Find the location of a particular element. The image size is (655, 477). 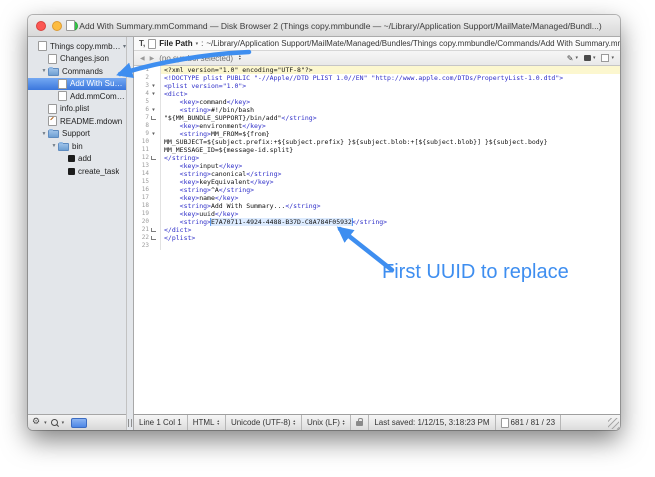

search-icon is located at coordinates (54, 422).